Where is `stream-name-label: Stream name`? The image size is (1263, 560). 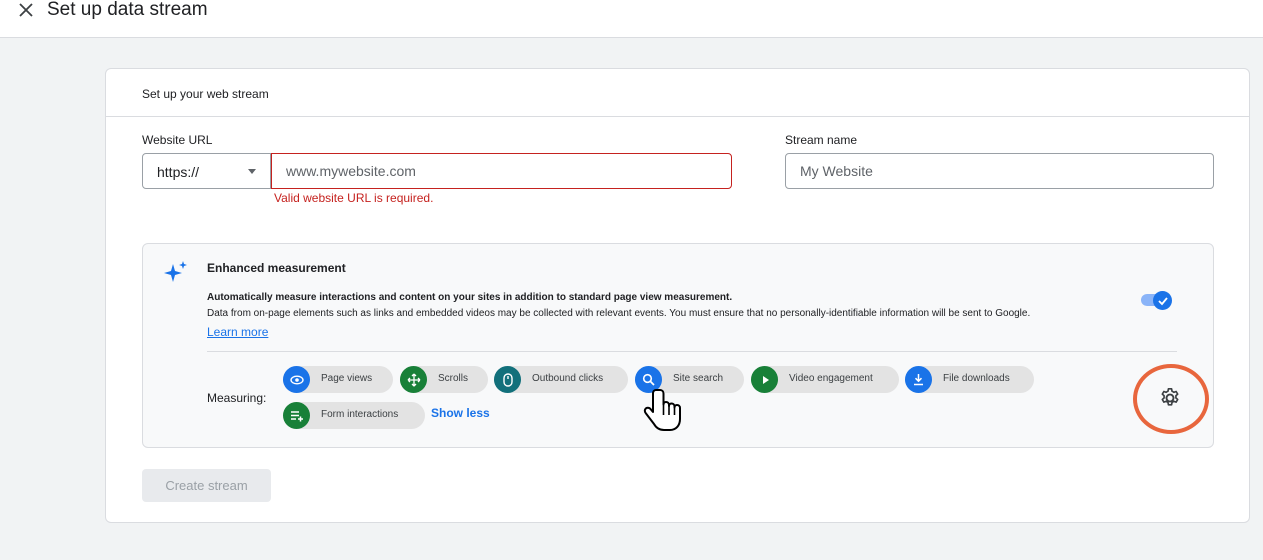
stream-name-label: Stream name is located at coordinates (821, 140).